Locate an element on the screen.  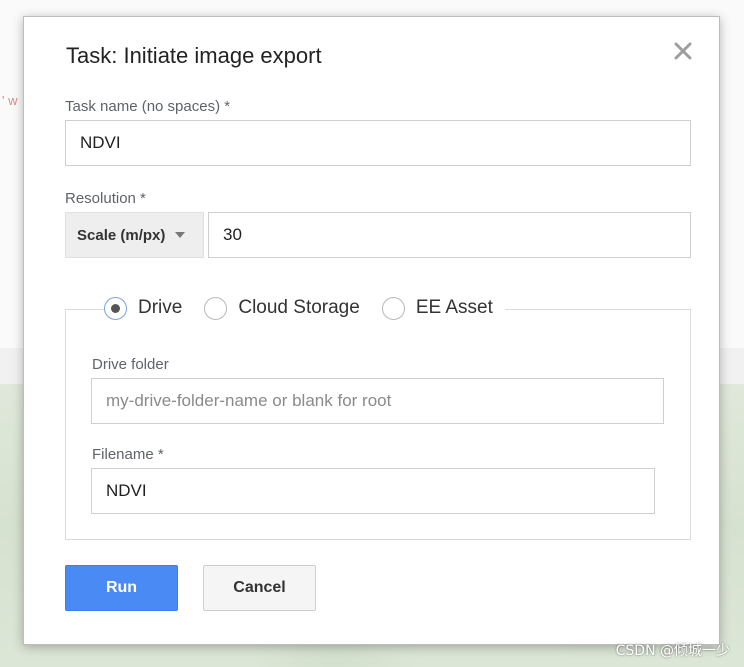
dialog-title: Task: Initiate image export is located at coordinates (194, 55).